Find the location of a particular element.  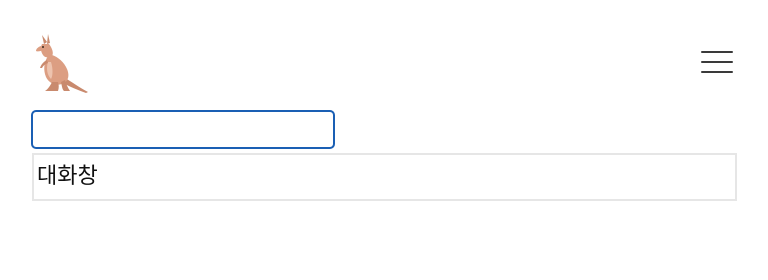

chat-label: 대화창 is located at coordinates (67, 176).